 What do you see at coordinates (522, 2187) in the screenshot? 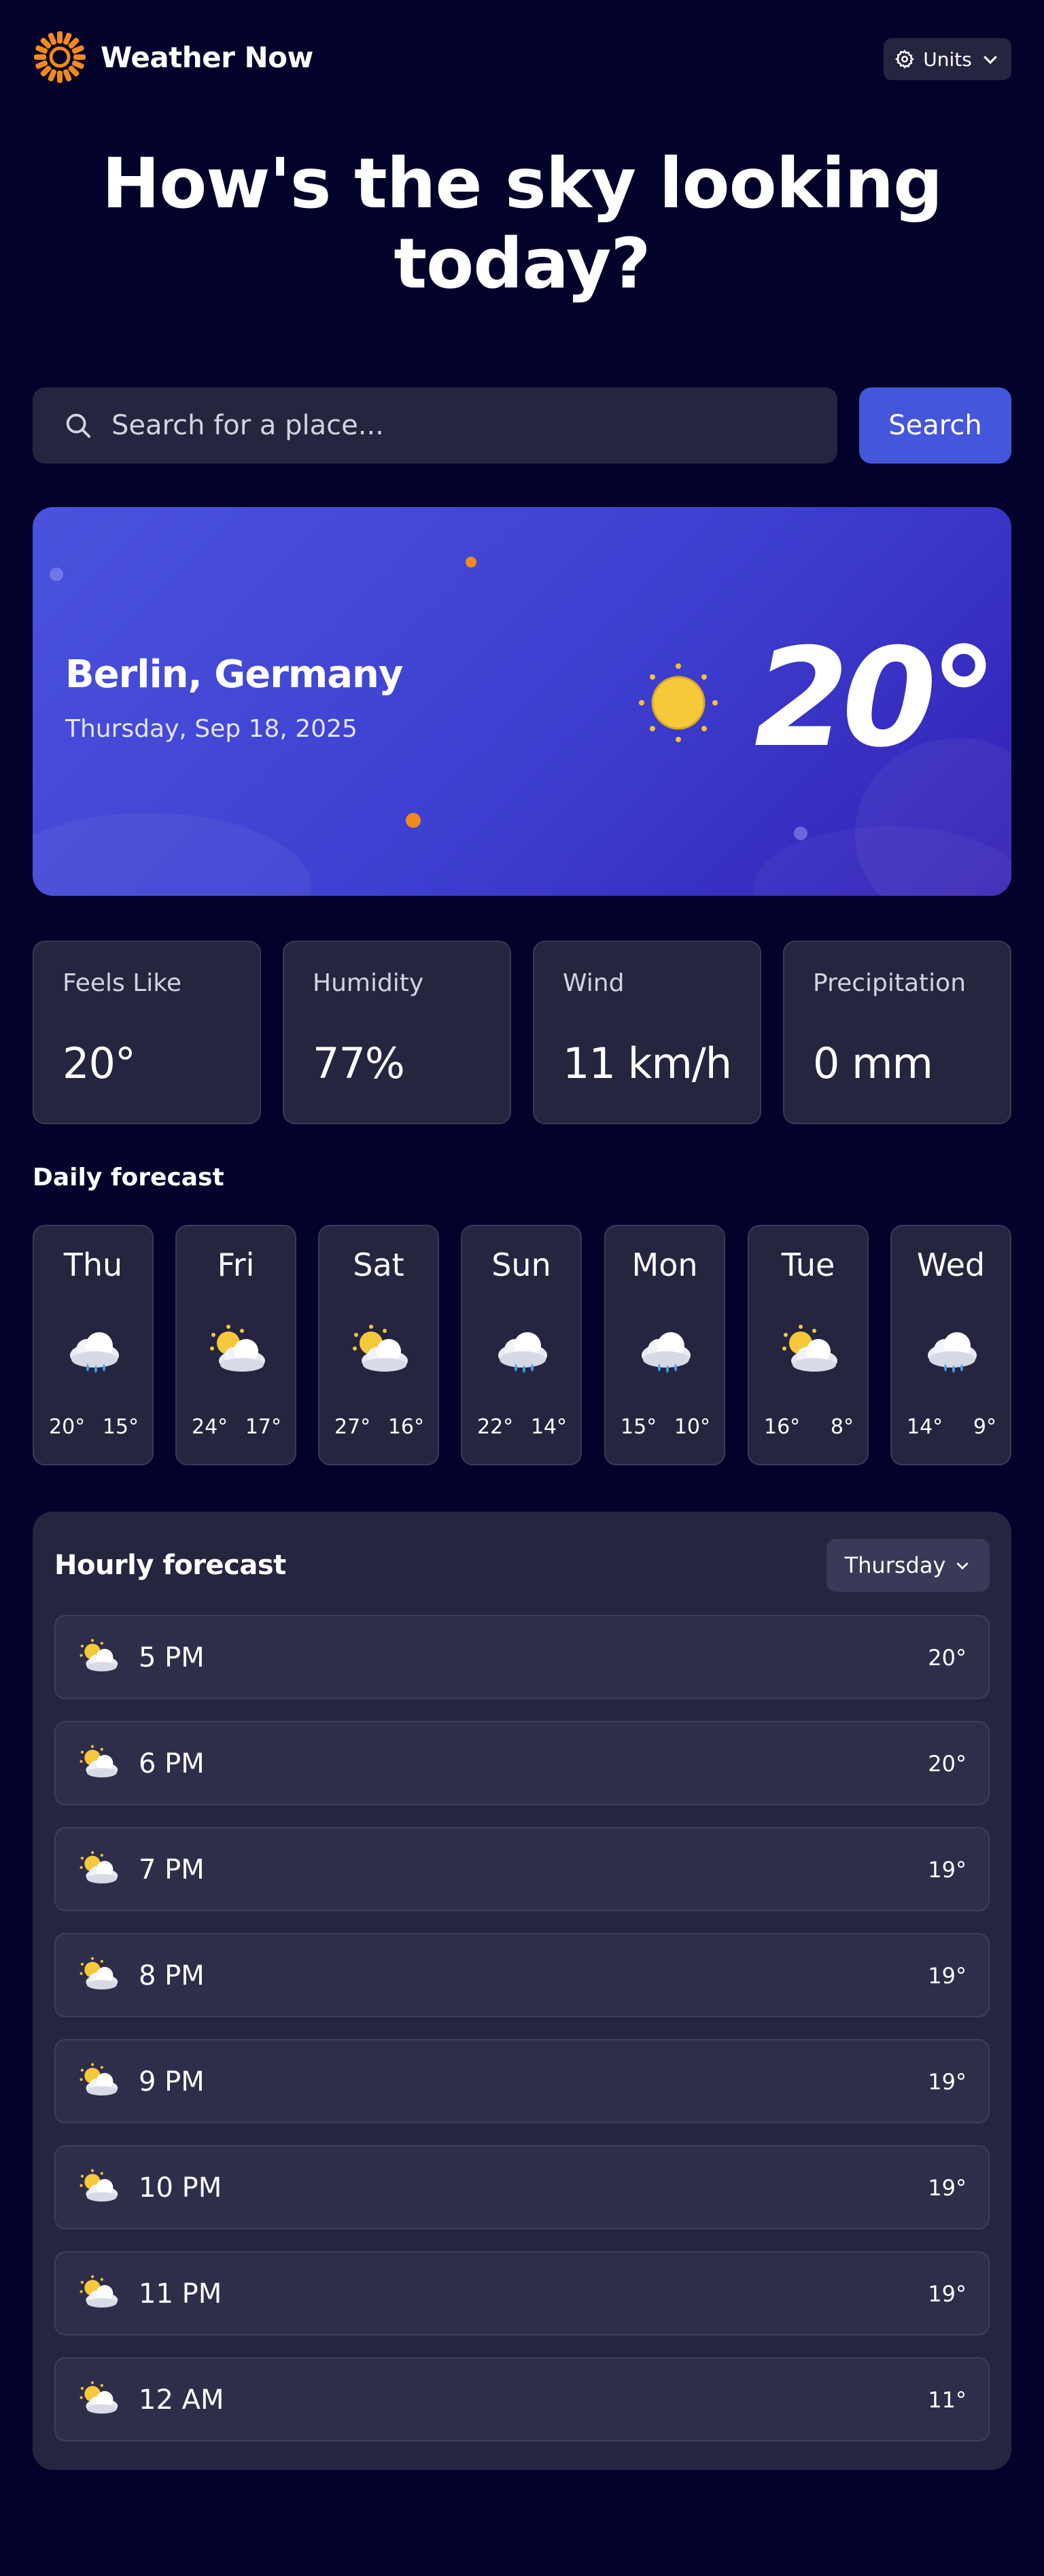
I see `hourly-row: 10 PM 19°` at bounding box center [522, 2187].